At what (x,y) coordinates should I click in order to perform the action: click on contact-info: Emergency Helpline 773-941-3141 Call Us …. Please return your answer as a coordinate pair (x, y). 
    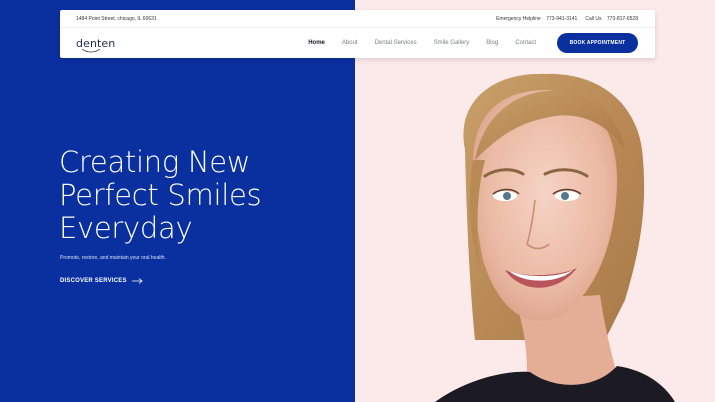
    Looking at the image, I should click on (567, 19).